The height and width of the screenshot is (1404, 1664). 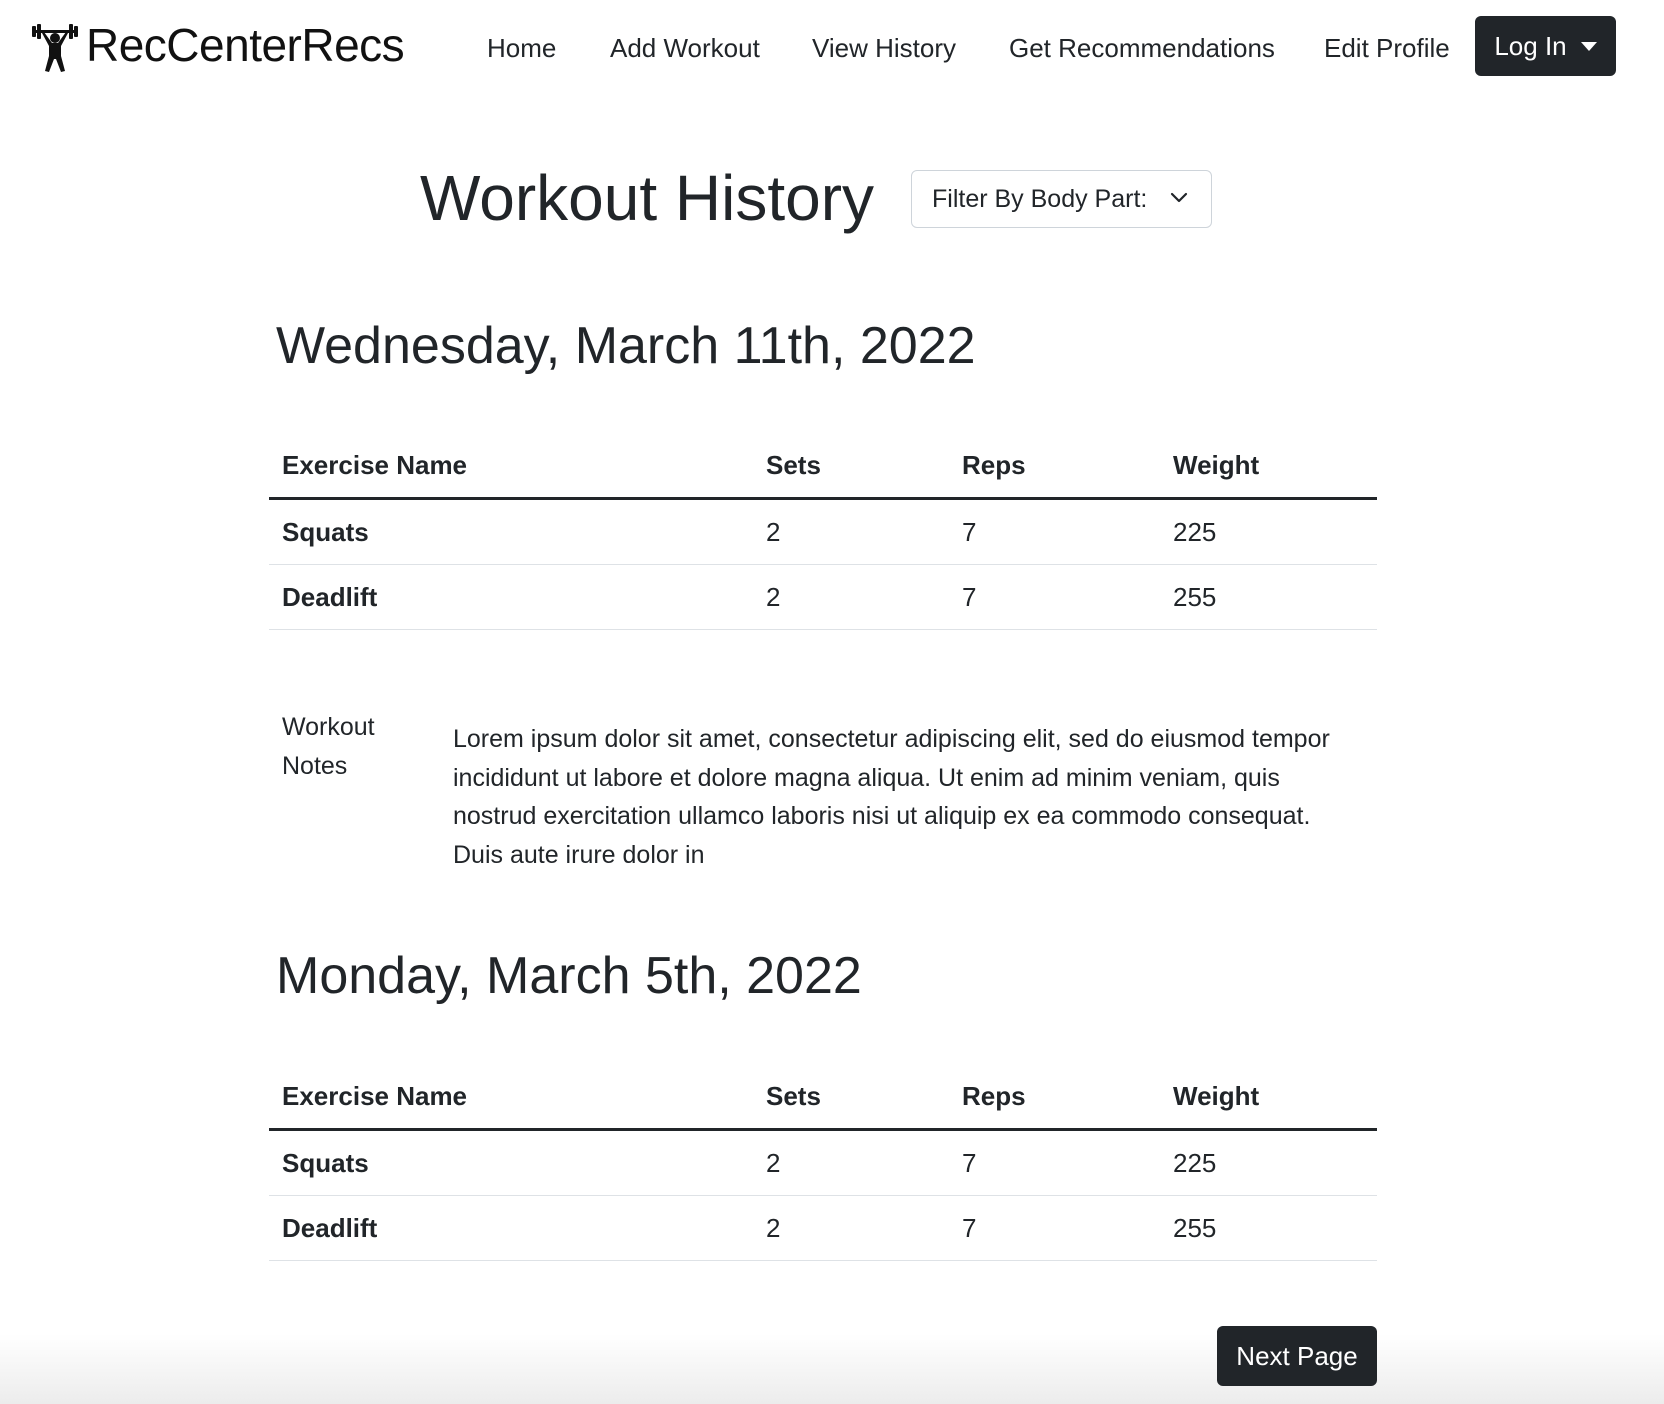 What do you see at coordinates (1297, 1356) in the screenshot?
I see `next-page-button: Next Page` at bounding box center [1297, 1356].